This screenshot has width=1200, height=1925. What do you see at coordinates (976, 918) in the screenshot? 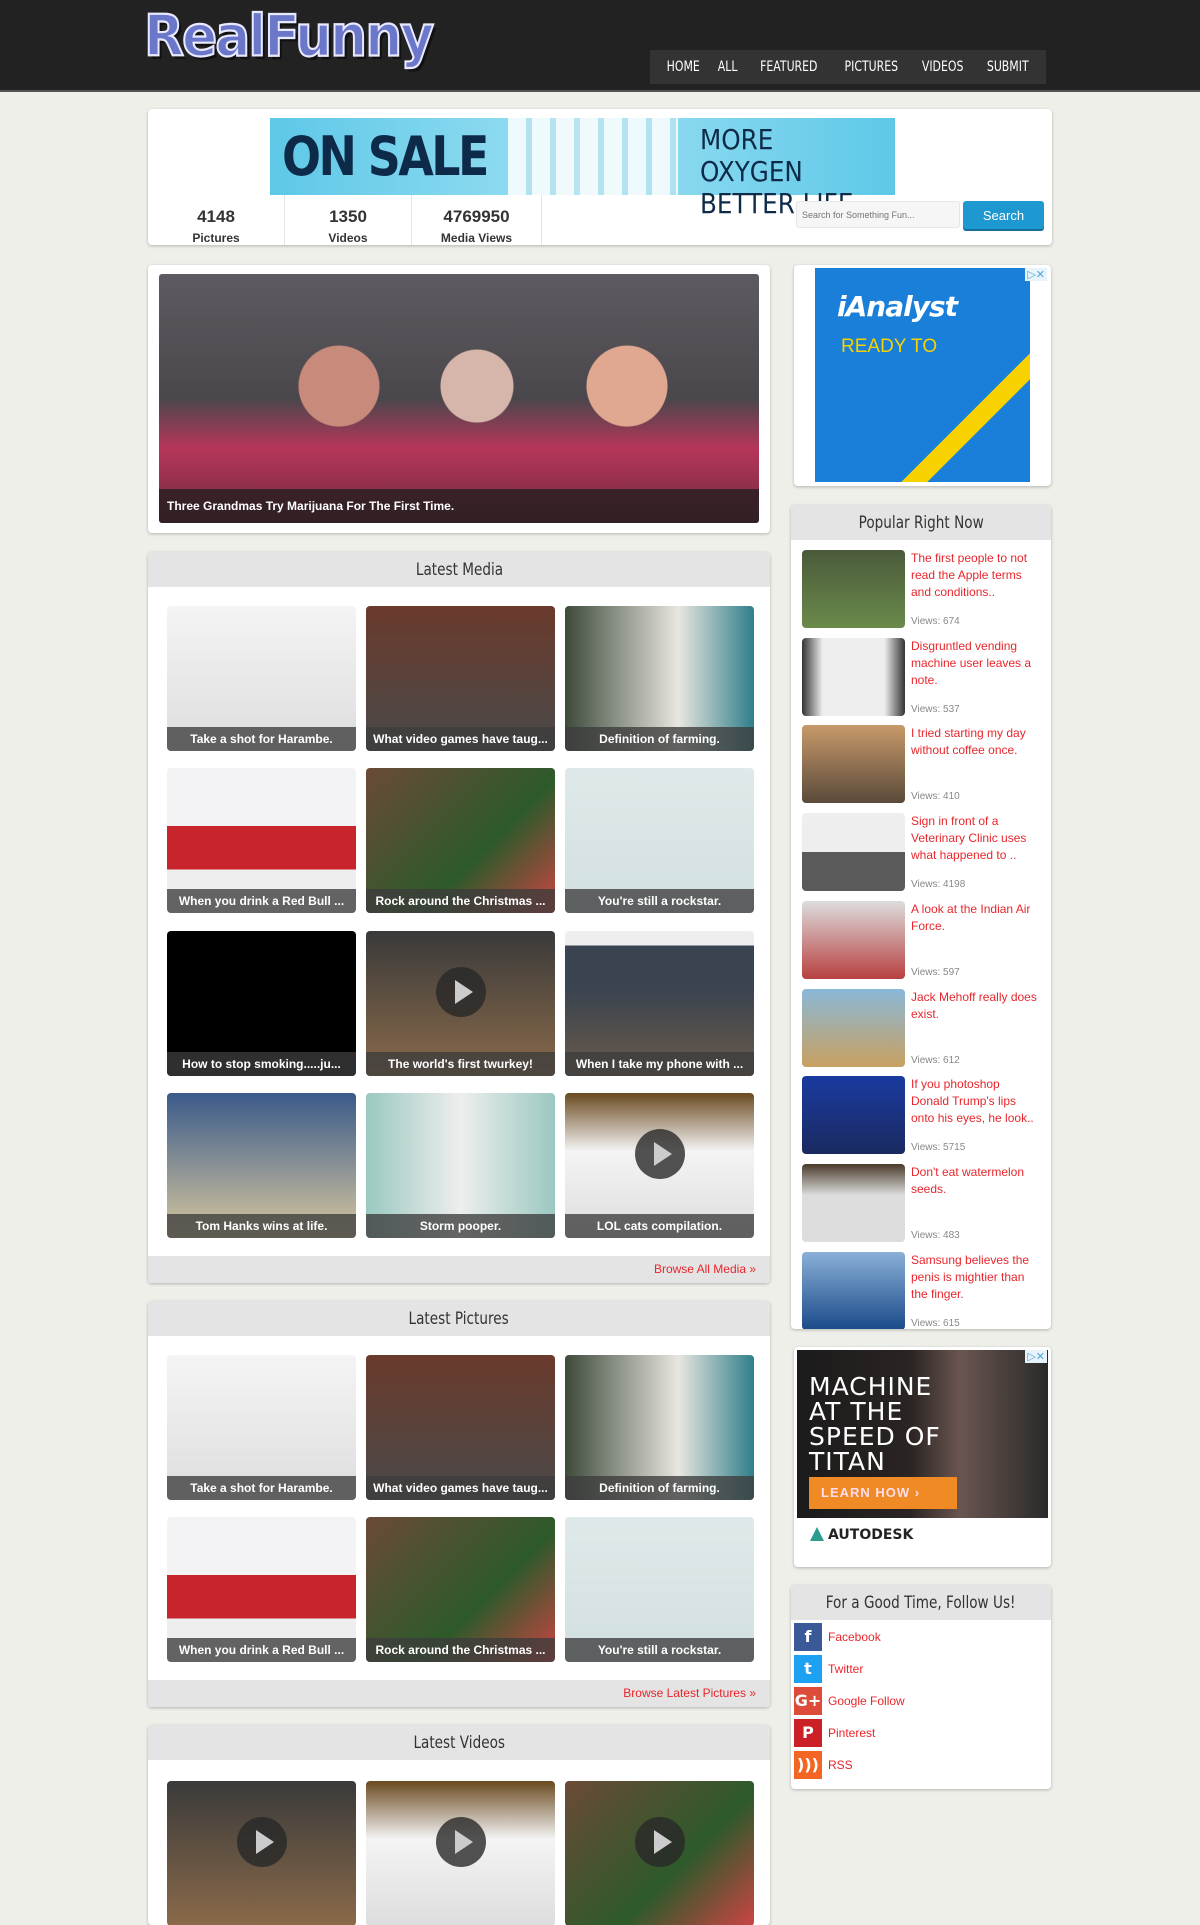
I see `popular-title-link: A look at the Indian Air Force.` at bounding box center [976, 918].